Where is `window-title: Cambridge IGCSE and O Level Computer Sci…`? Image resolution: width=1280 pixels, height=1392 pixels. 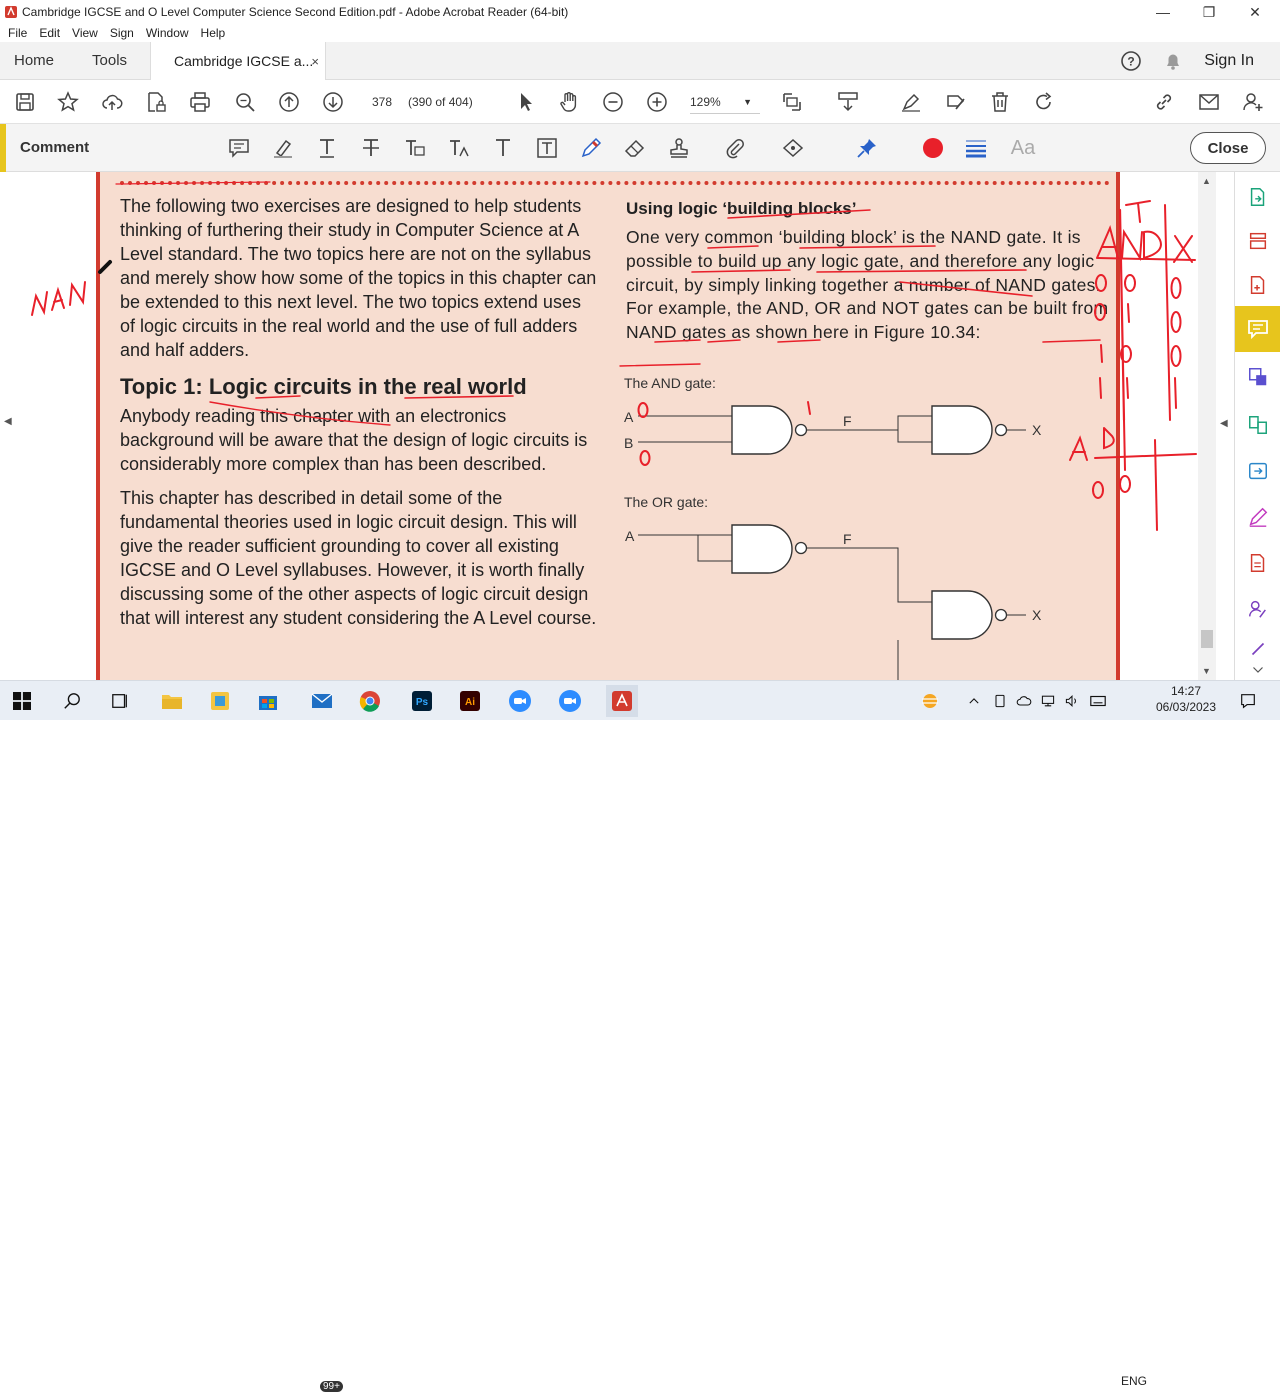 window-title: Cambridge IGCSE and O Level Computer Sci… is located at coordinates (295, 12).